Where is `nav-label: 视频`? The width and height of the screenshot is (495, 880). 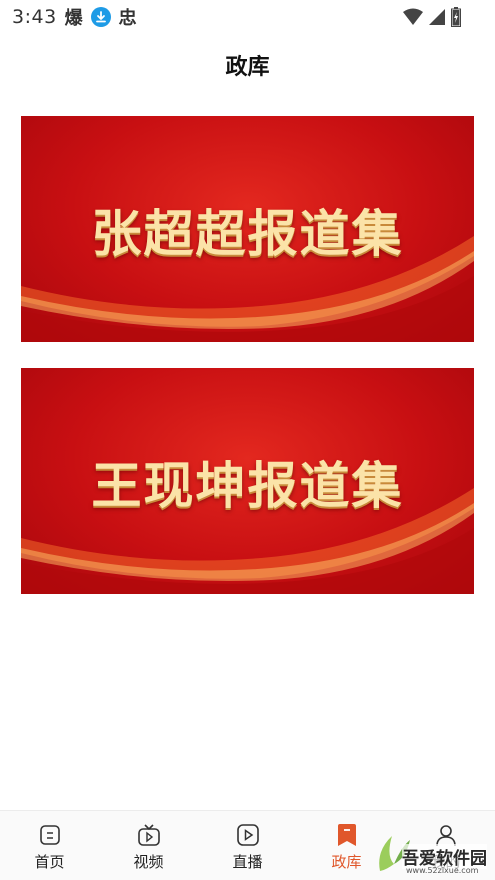
nav-label: 视频 is located at coordinates (148, 862).